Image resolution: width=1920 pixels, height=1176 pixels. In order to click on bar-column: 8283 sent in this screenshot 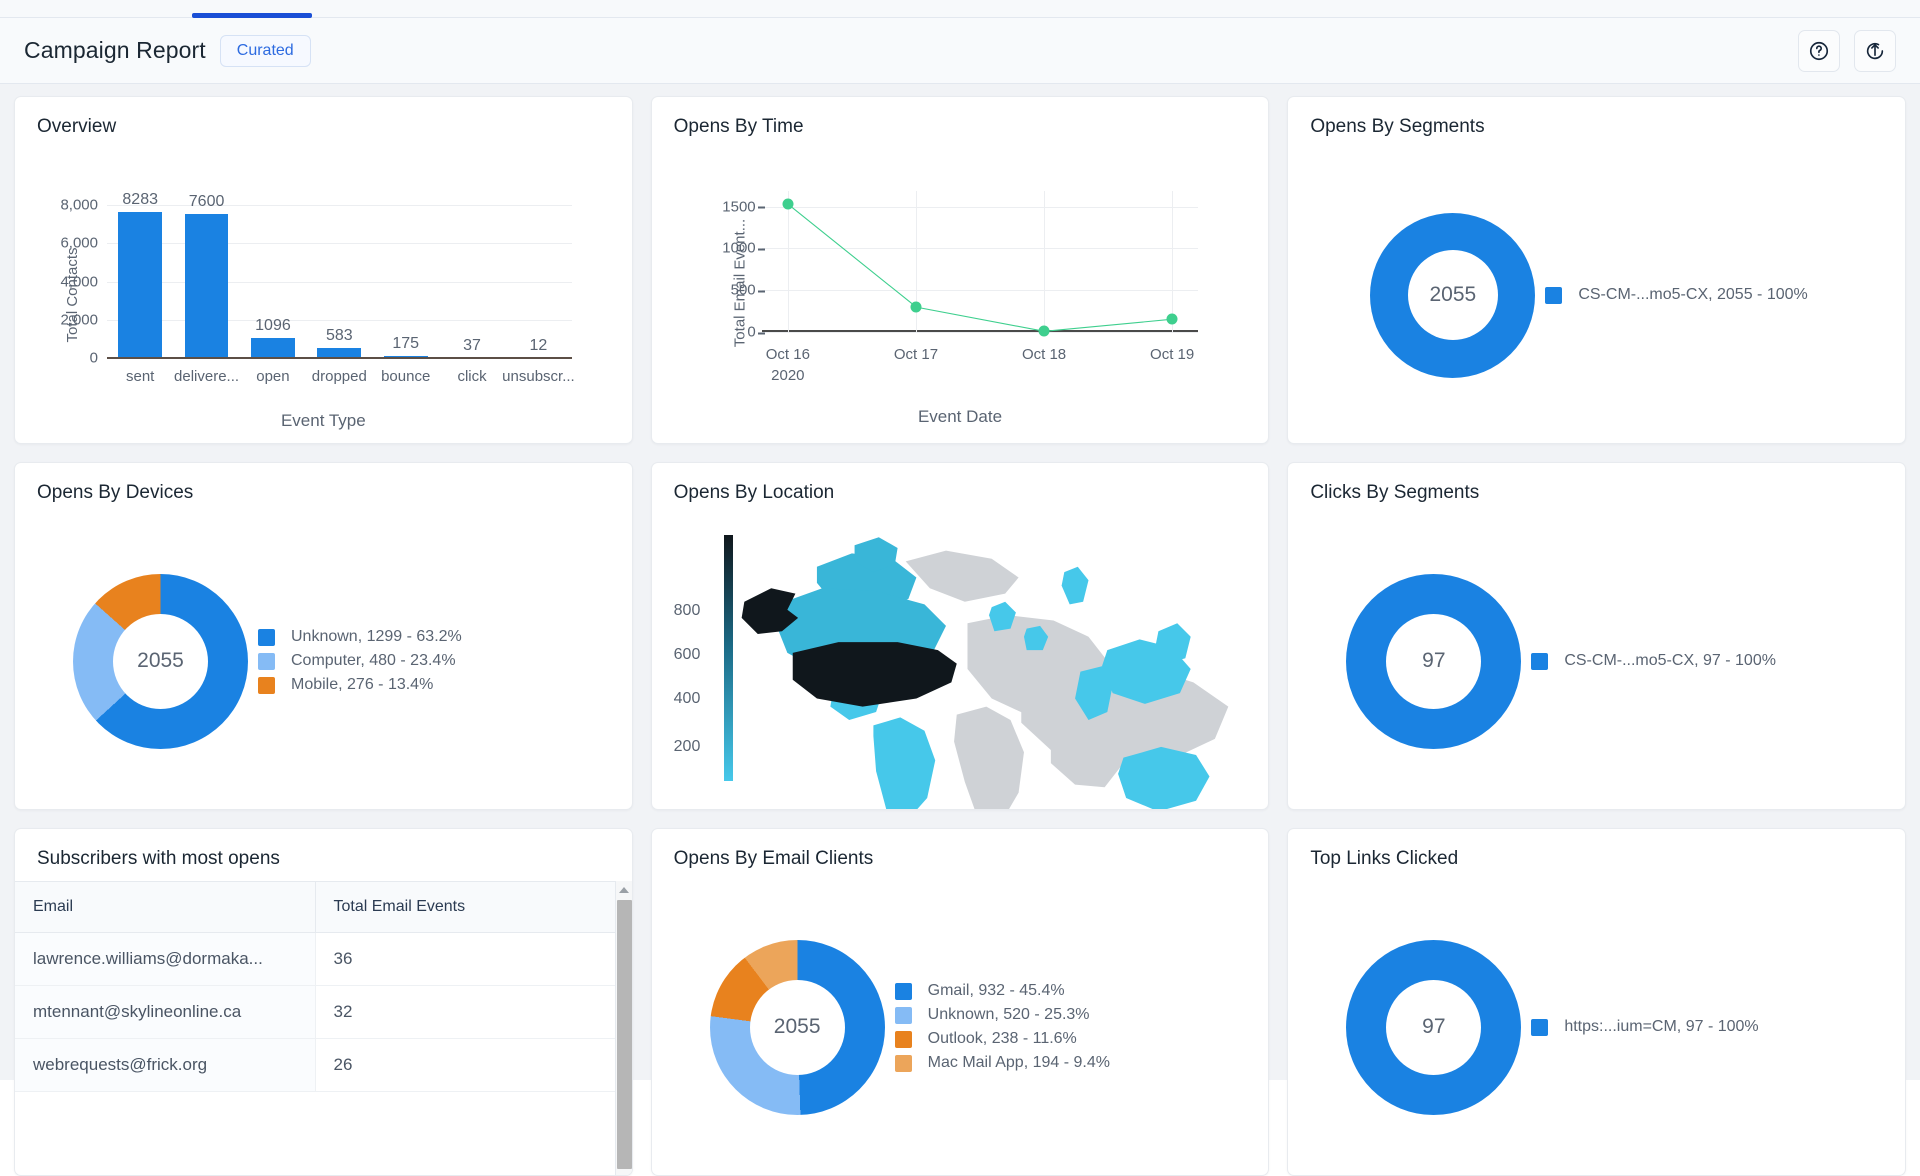, I will do `click(140, 288)`.